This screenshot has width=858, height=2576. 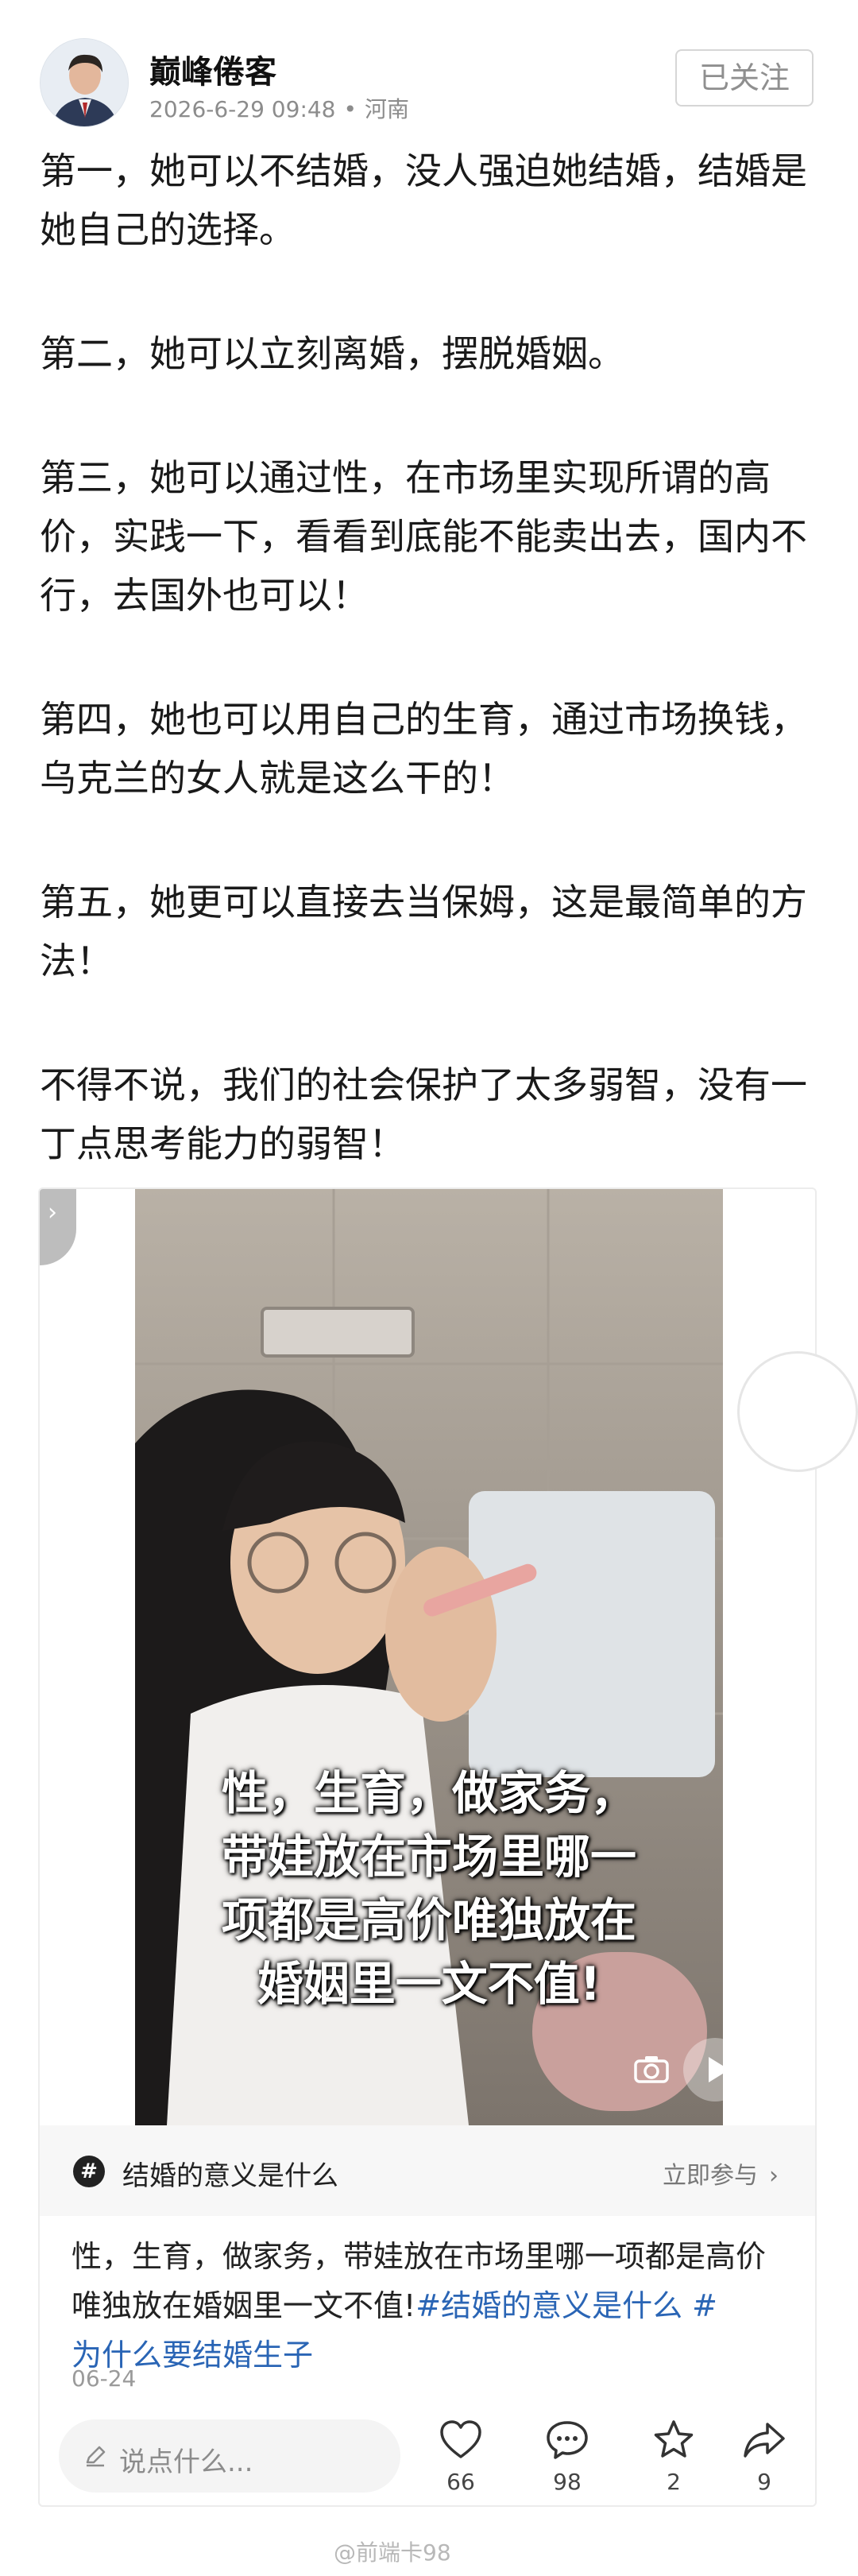 What do you see at coordinates (673, 2462) in the screenshot?
I see `favorite-button: 2` at bounding box center [673, 2462].